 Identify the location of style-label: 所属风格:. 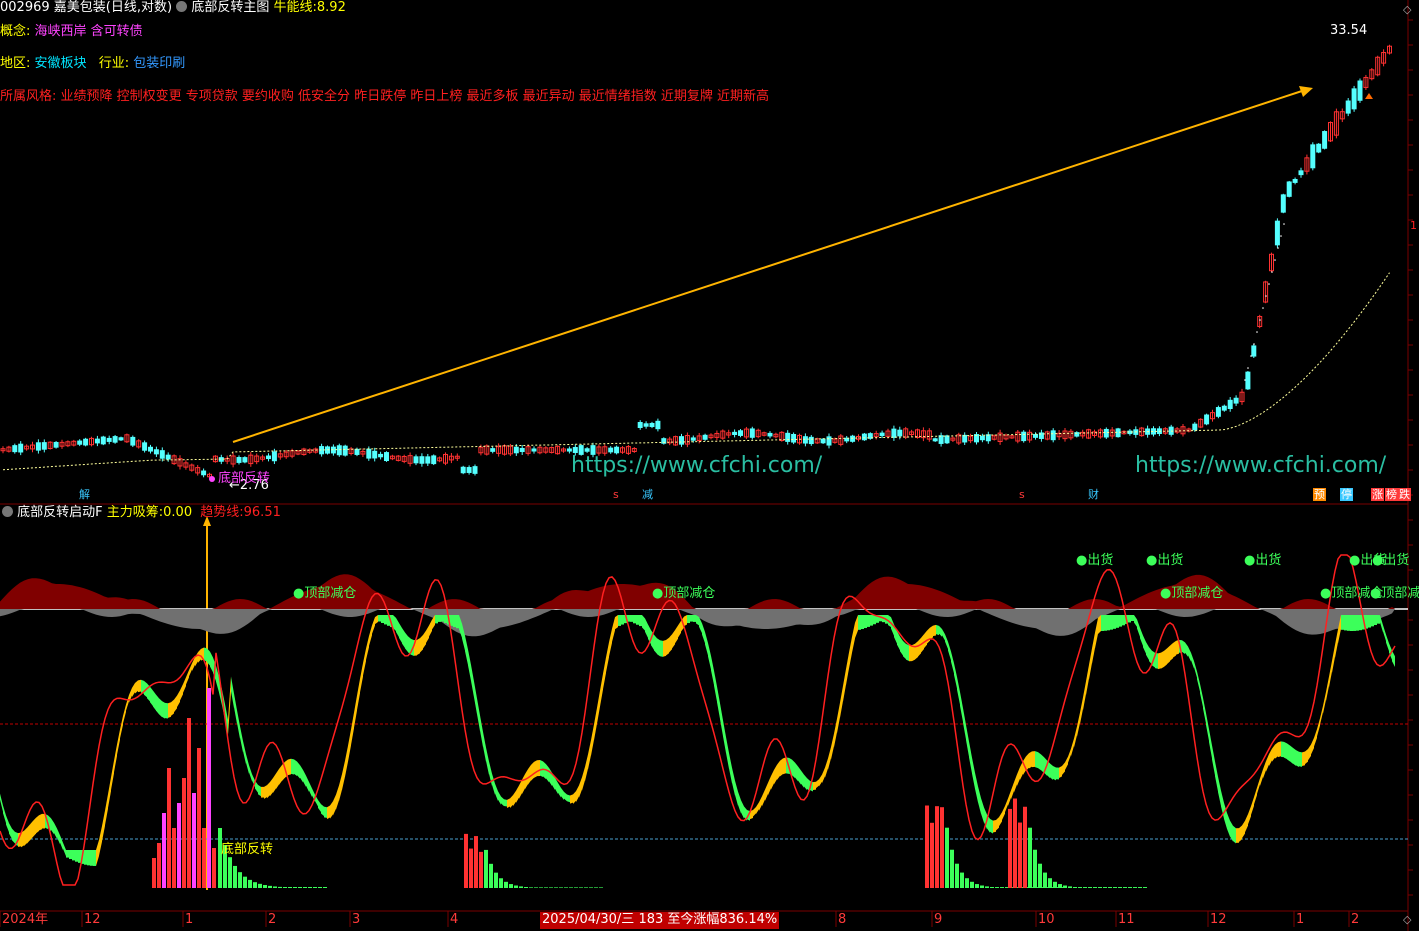
(28, 96).